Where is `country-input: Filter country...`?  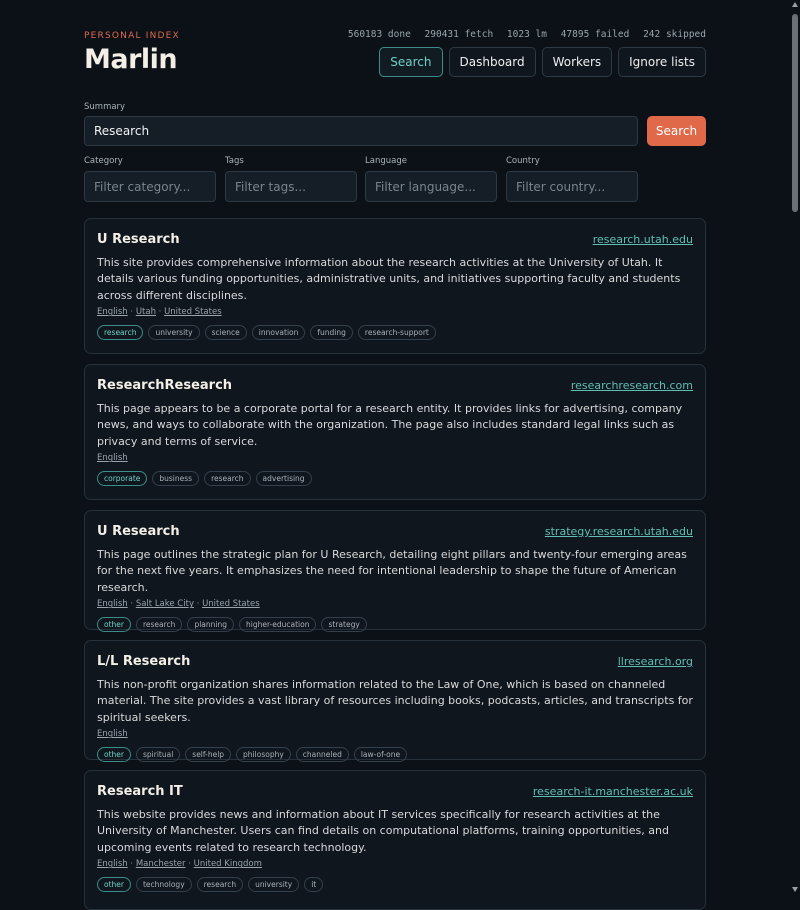 country-input: Filter country... is located at coordinates (572, 186).